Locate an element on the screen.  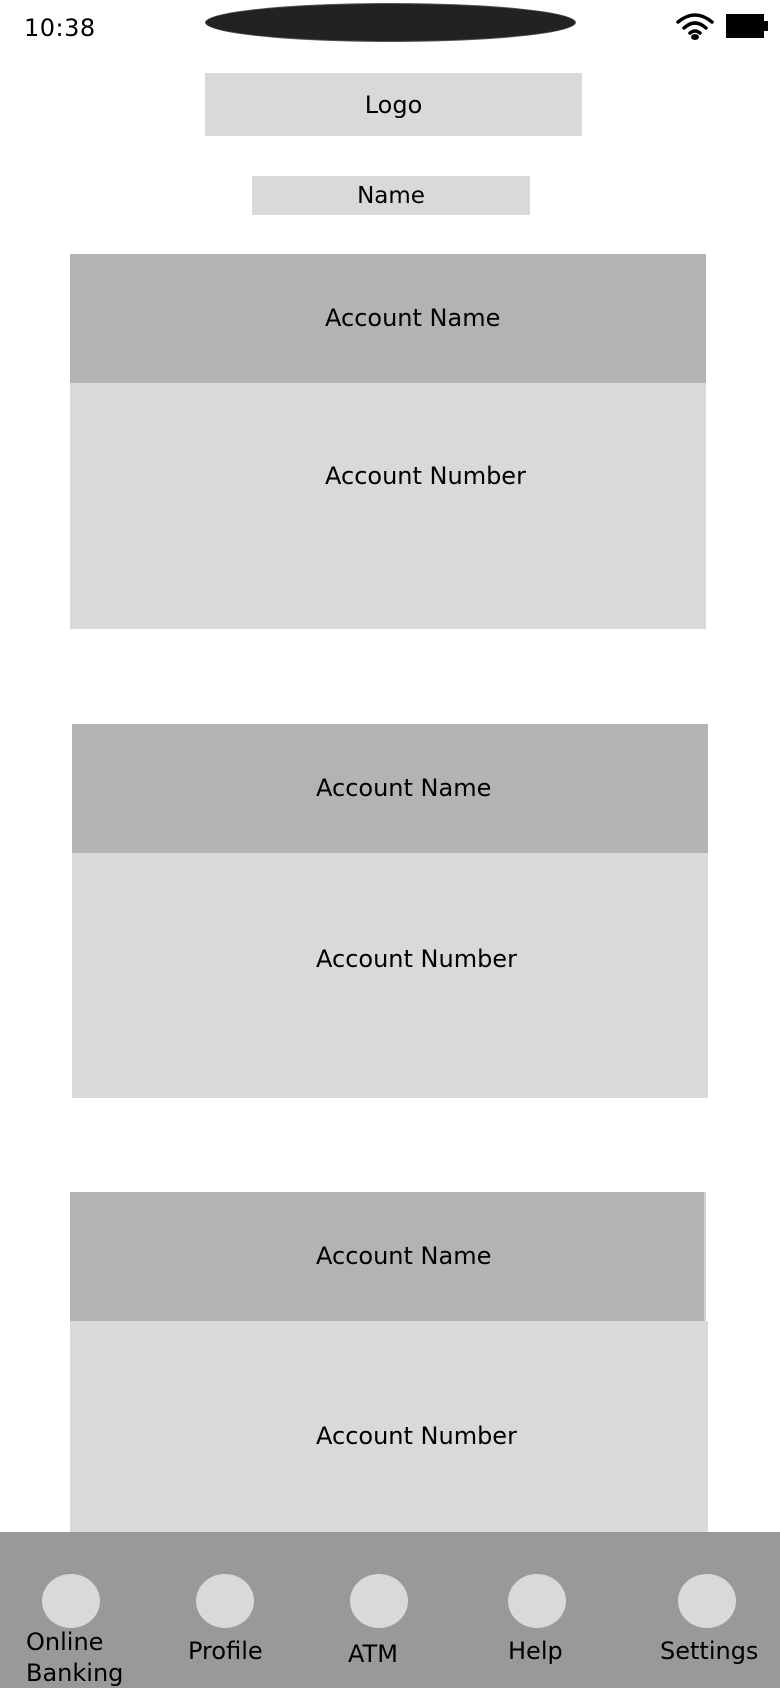
nav-label-help: Help is located at coordinates (535, 1651).